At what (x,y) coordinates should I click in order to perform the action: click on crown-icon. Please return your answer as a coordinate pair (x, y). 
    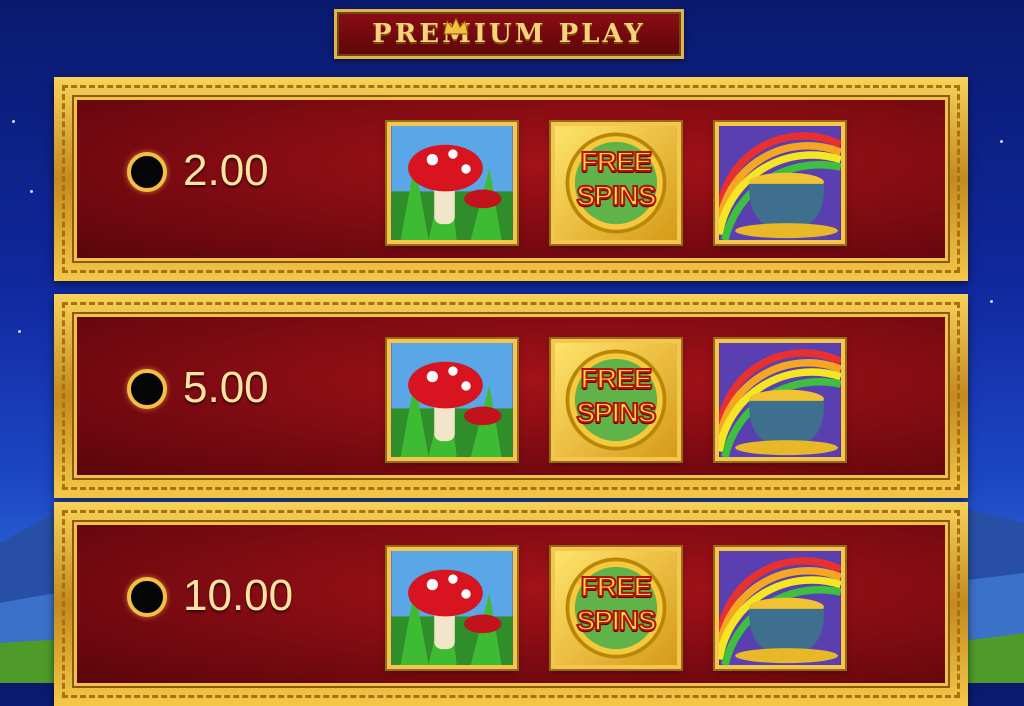
    Looking at the image, I should click on (456, 25).